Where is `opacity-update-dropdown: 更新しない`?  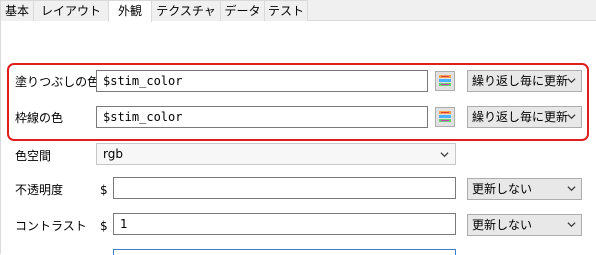 opacity-update-dropdown: 更新しない is located at coordinates (524, 189).